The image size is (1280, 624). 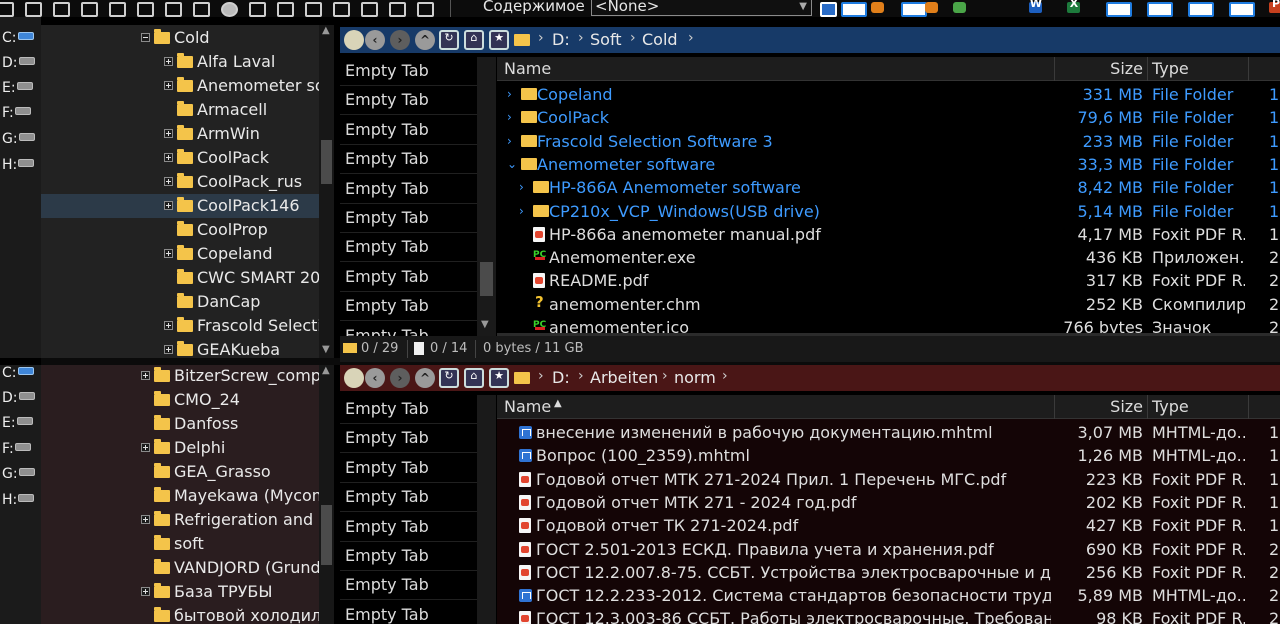 What do you see at coordinates (888, 164) in the screenshot?
I see `file-list-row: ⌄ Anemometer software 33,3 MB File Folder 1` at bounding box center [888, 164].